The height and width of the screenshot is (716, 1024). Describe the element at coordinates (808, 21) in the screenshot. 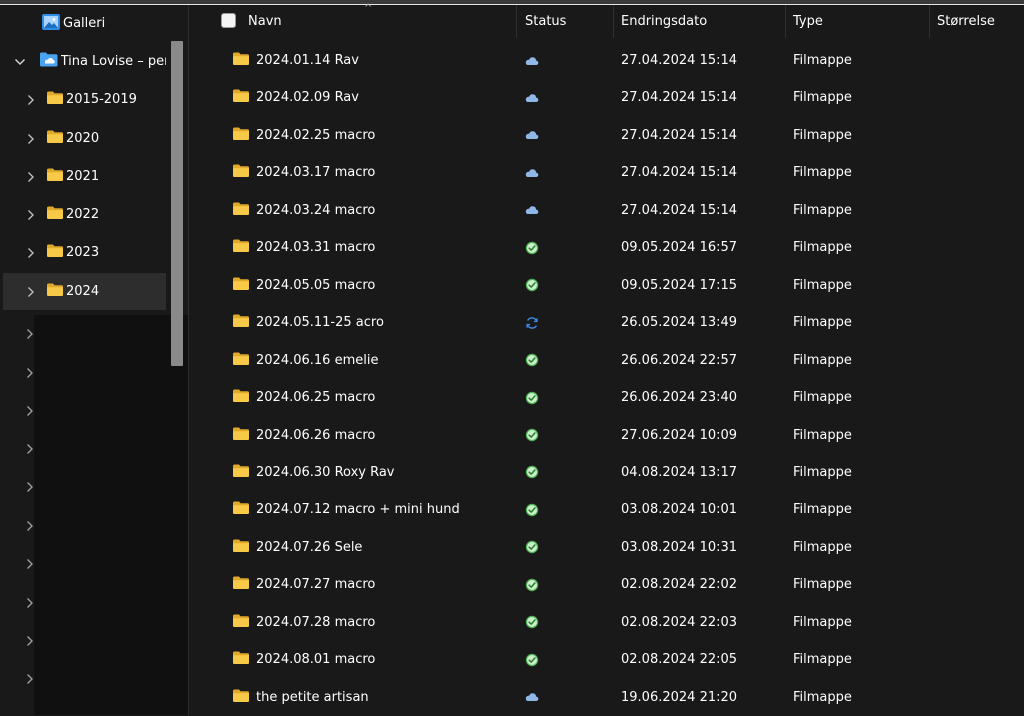

I see `column-header-type: Type` at that location.